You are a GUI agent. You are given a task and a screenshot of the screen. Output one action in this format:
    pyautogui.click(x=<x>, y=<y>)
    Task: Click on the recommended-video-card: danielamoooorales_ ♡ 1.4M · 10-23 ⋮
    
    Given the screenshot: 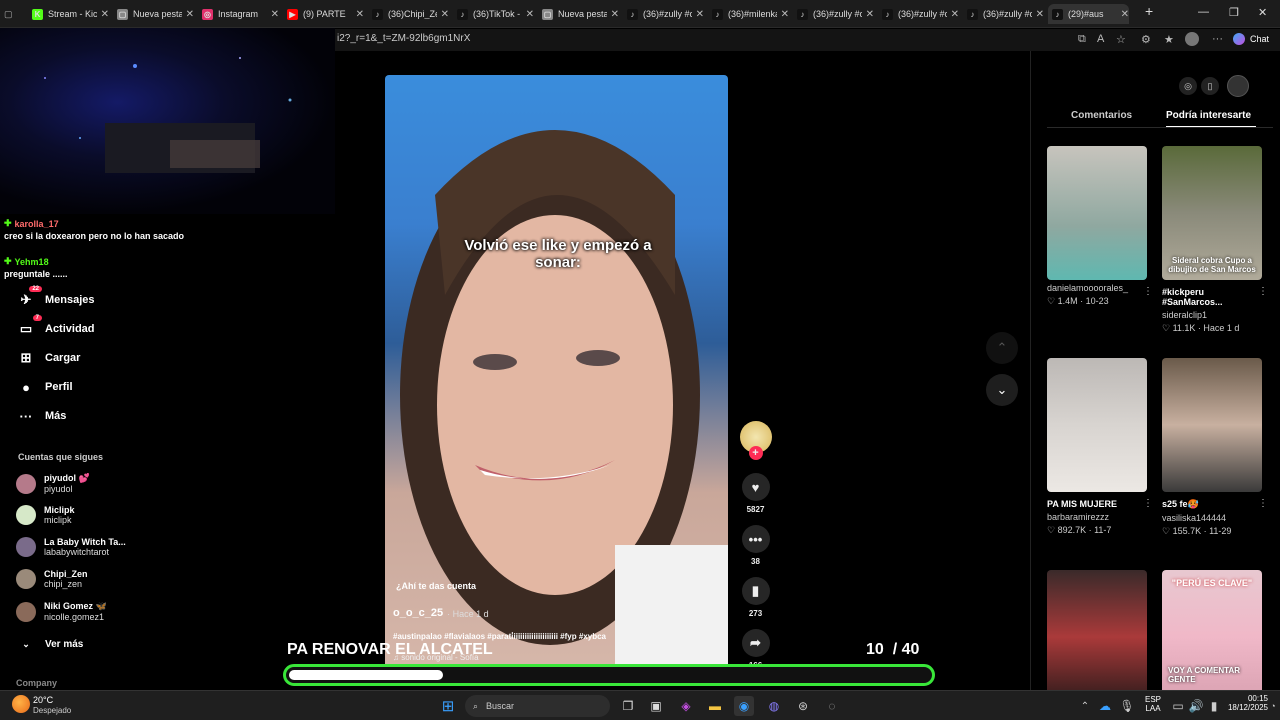 What is the action you would take?
    pyautogui.click(x=1100, y=226)
    